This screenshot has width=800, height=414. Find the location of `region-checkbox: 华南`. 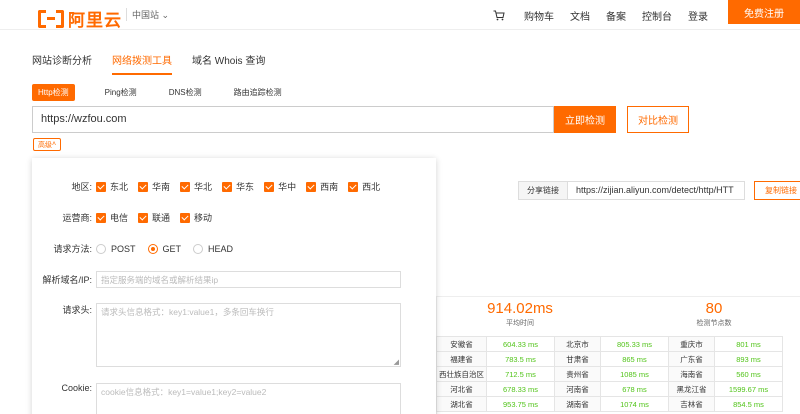

region-checkbox: 华南 is located at coordinates (154, 186).